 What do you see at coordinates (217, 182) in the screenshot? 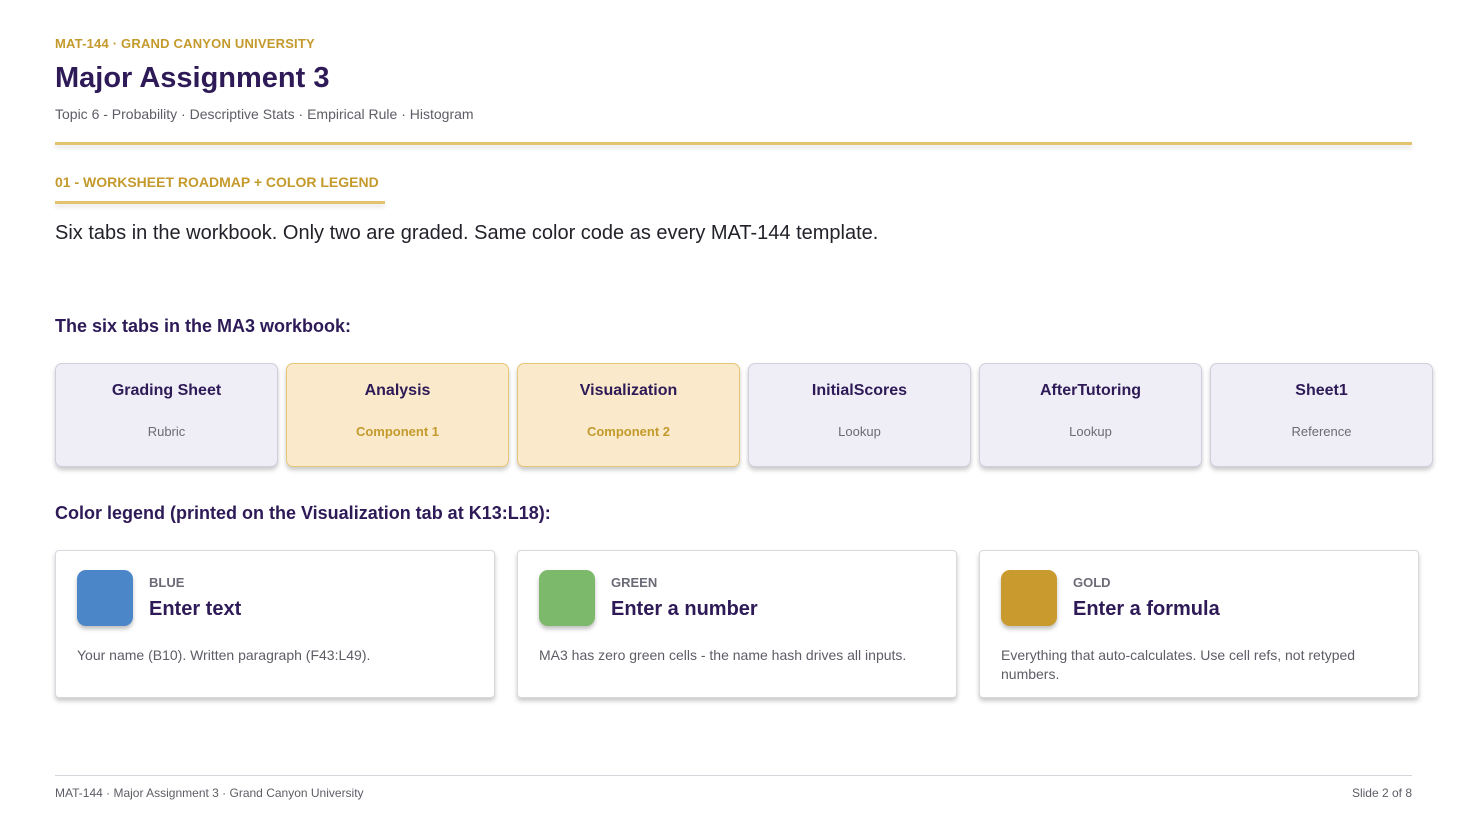
I see `section-label: 01 - WORKSHEET ROADMAP + COLOR LEGEND` at bounding box center [217, 182].